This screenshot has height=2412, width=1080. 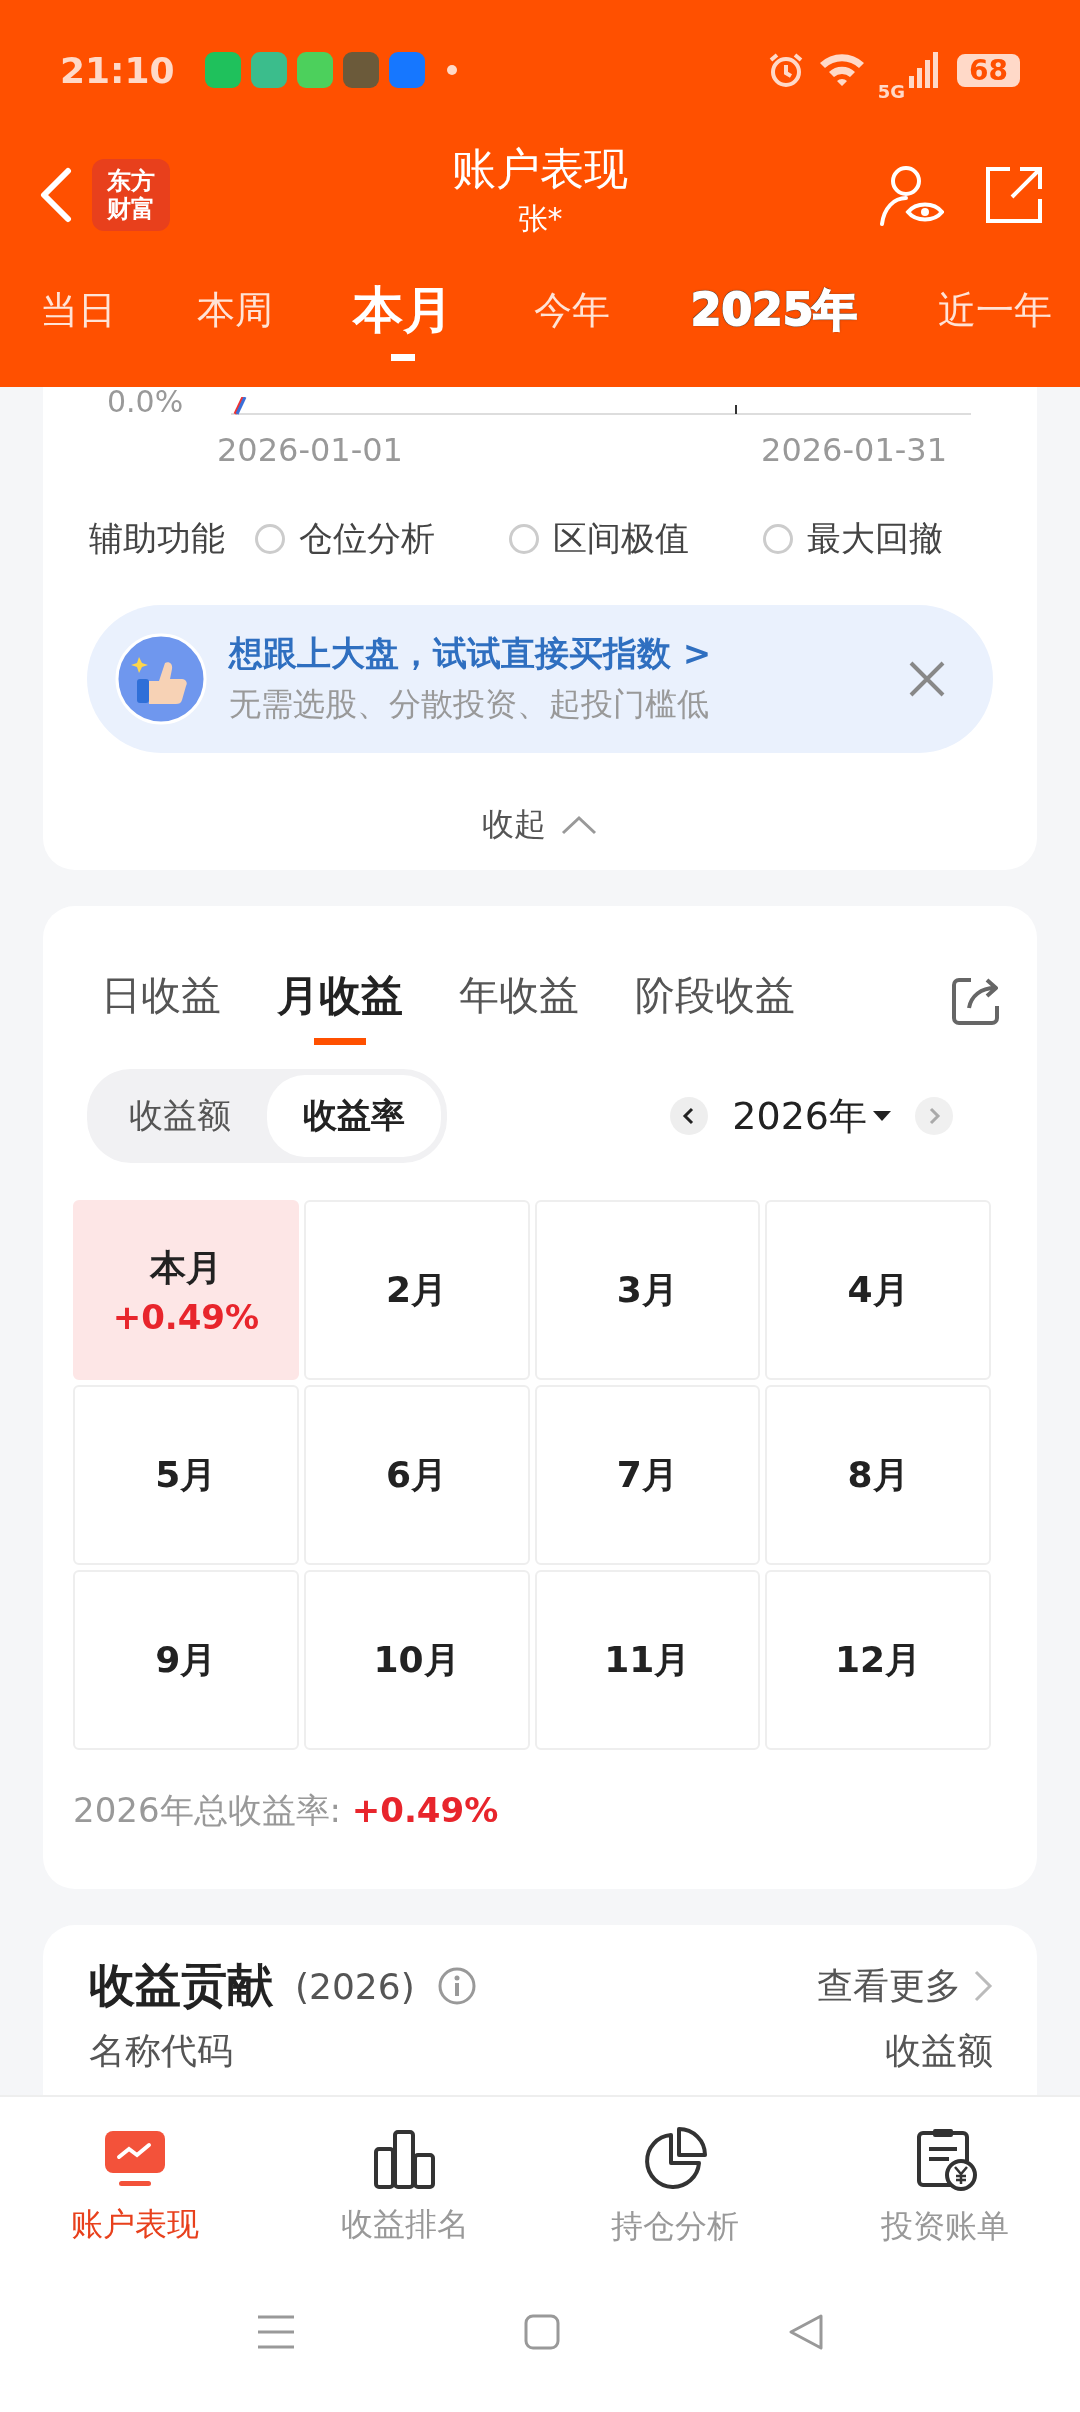 What do you see at coordinates (675, 2158) in the screenshot?
I see `pie-chart-icon` at bounding box center [675, 2158].